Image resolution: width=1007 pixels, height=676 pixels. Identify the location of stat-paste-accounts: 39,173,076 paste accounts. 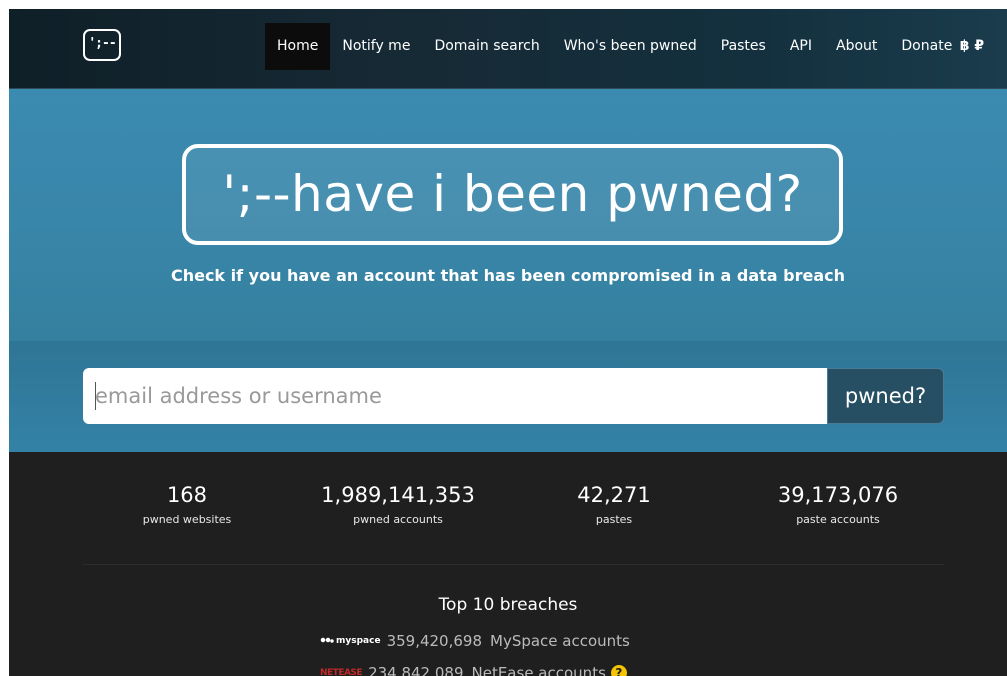
(838, 504).